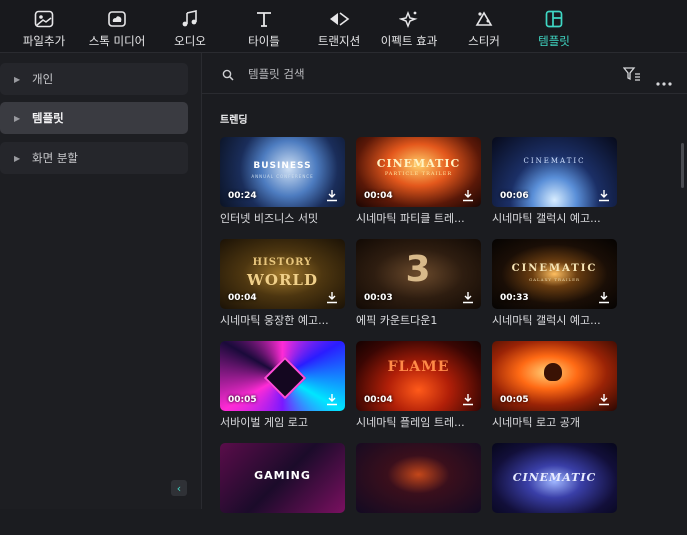 The image size is (687, 535). Describe the element at coordinates (117, 41) in the screenshot. I see `tab-label: 스톡 미디어` at that location.